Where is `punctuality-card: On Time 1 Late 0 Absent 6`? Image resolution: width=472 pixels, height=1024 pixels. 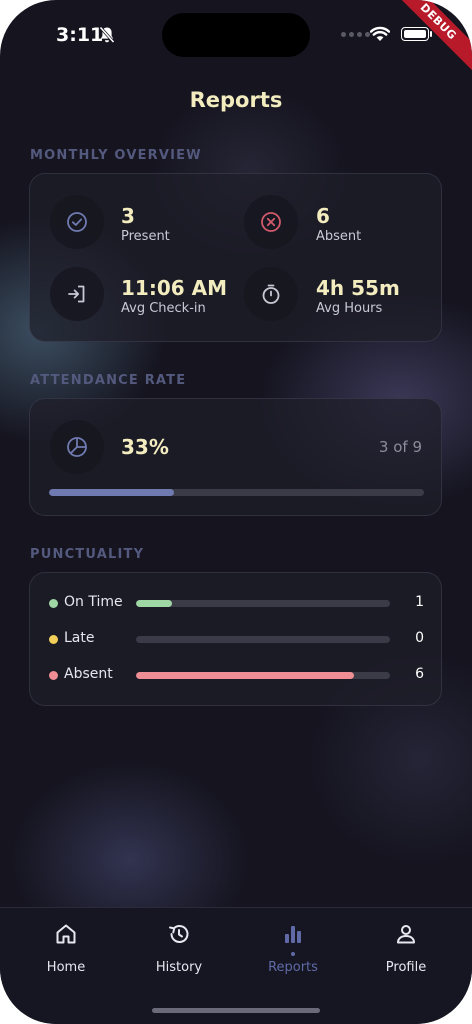 punctuality-card: On Time 1 Late 0 Absent 6 is located at coordinates (235, 639).